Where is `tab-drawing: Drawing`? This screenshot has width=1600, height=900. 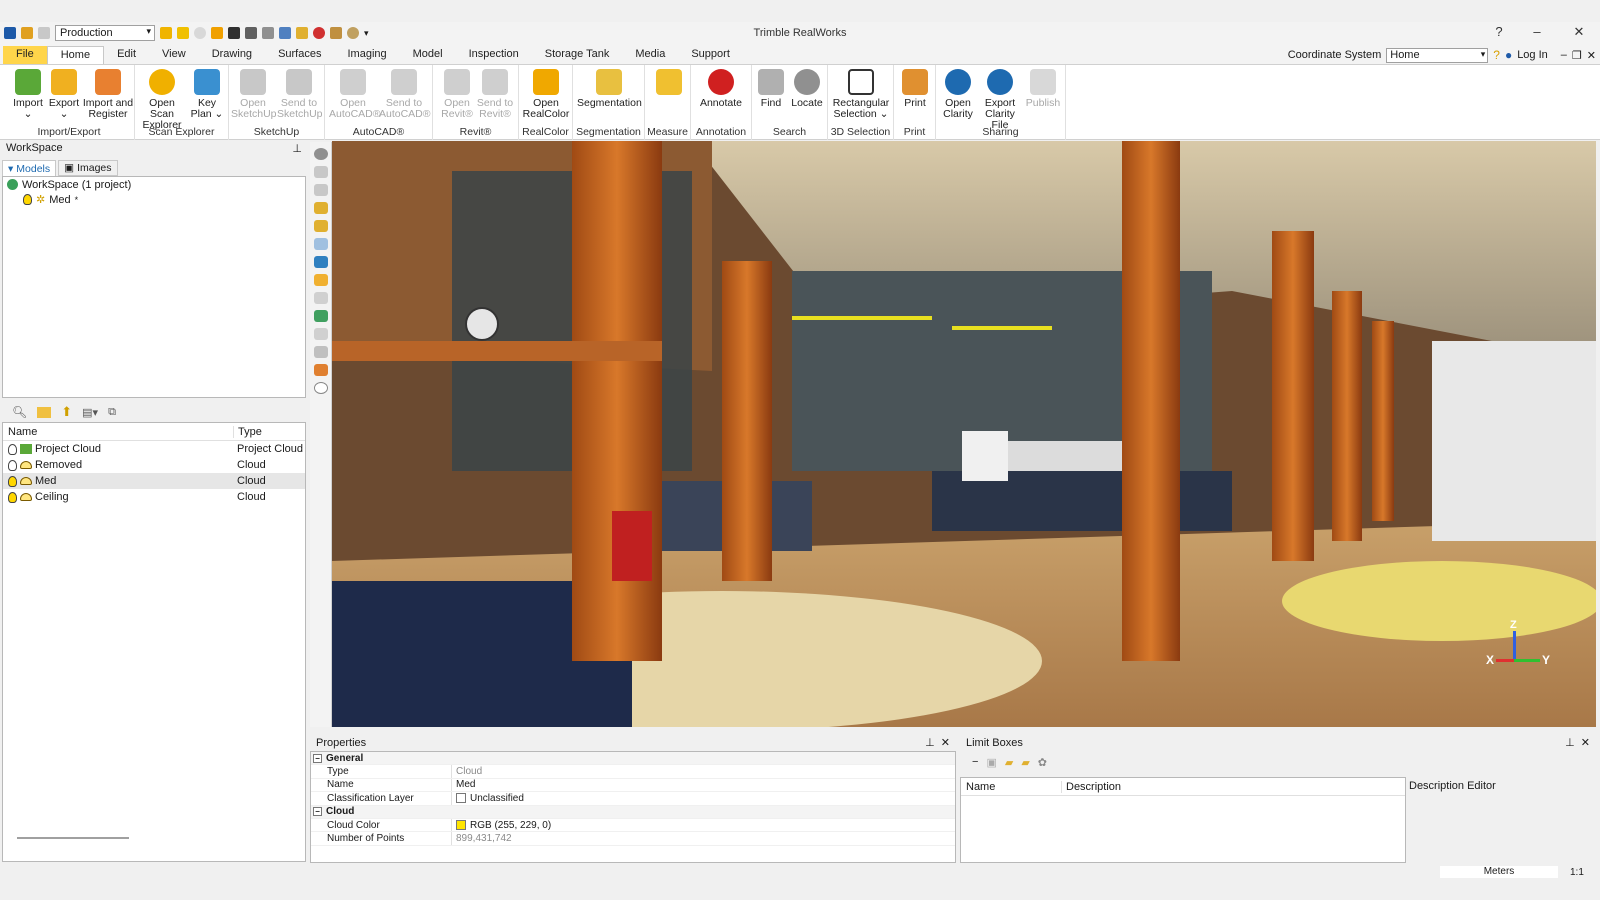
tab-drawing: Drawing is located at coordinates (232, 55).